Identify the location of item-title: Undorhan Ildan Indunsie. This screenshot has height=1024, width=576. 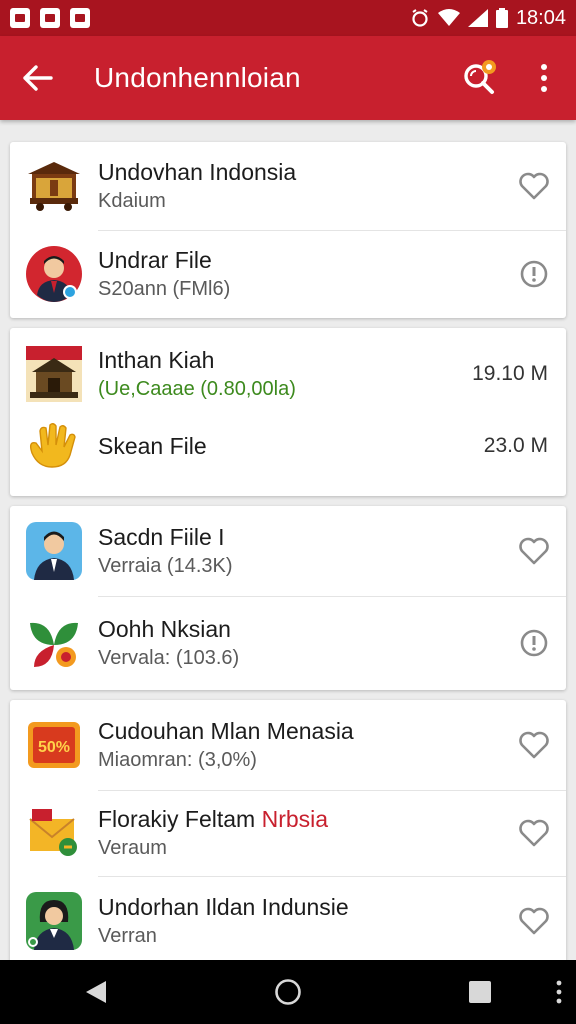
(223, 907).